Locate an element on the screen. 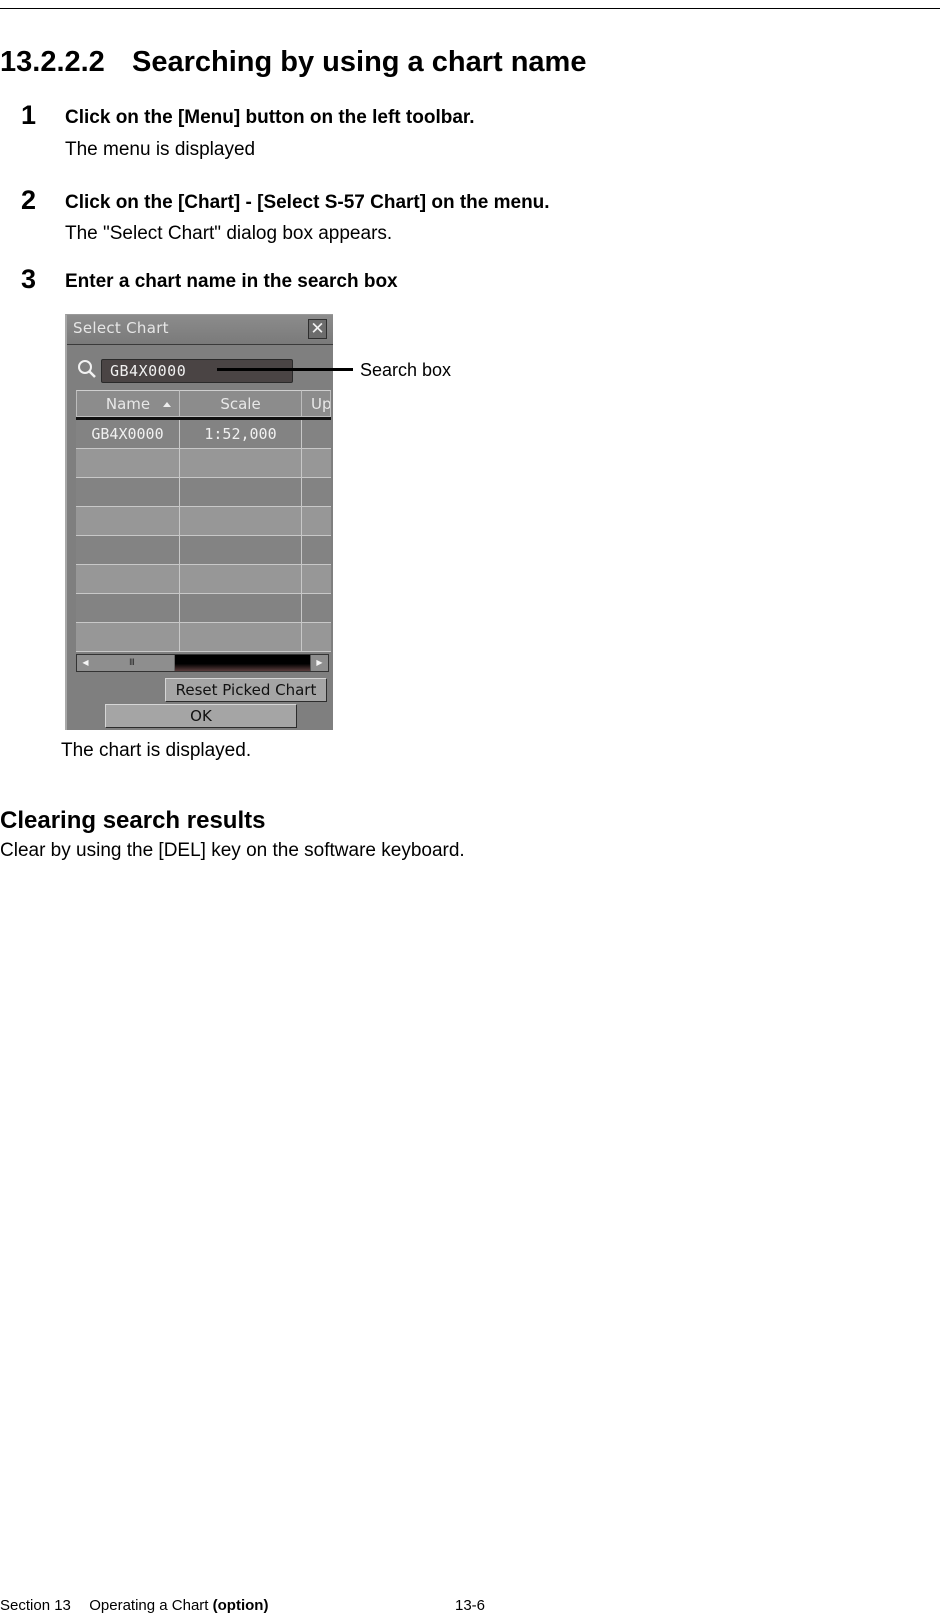 This screenshot has height=1616, width=940. step-number: 3 is located at coordinates (29, 279).